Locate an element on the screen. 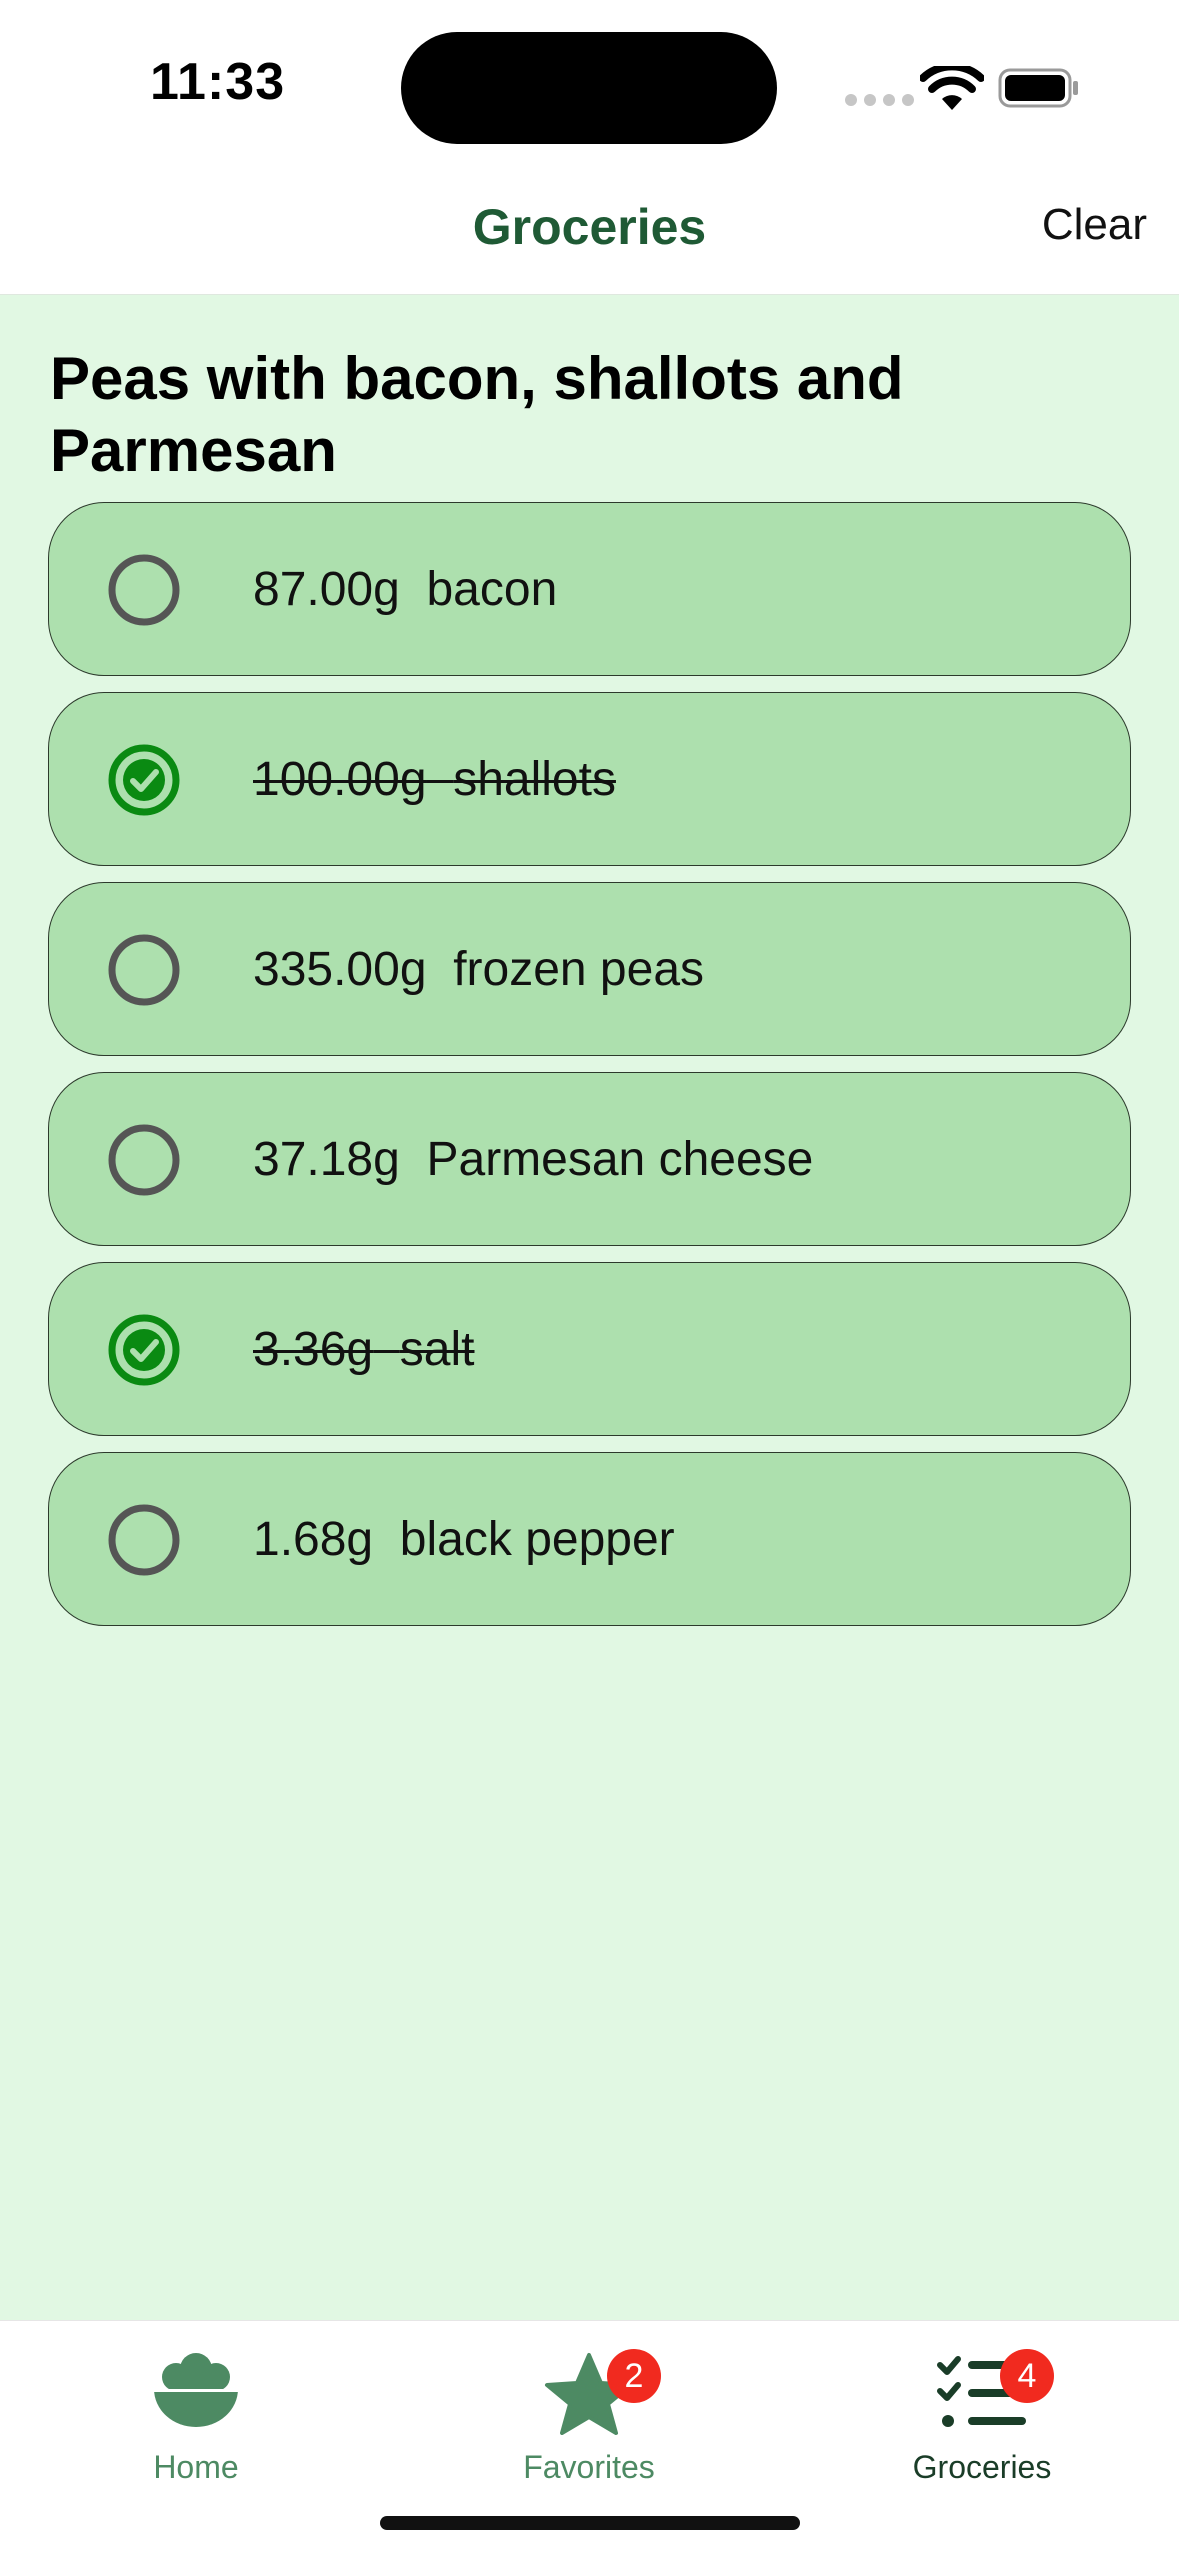  grocery-item: 100.00g shallots is located at coordinates (589, 779).